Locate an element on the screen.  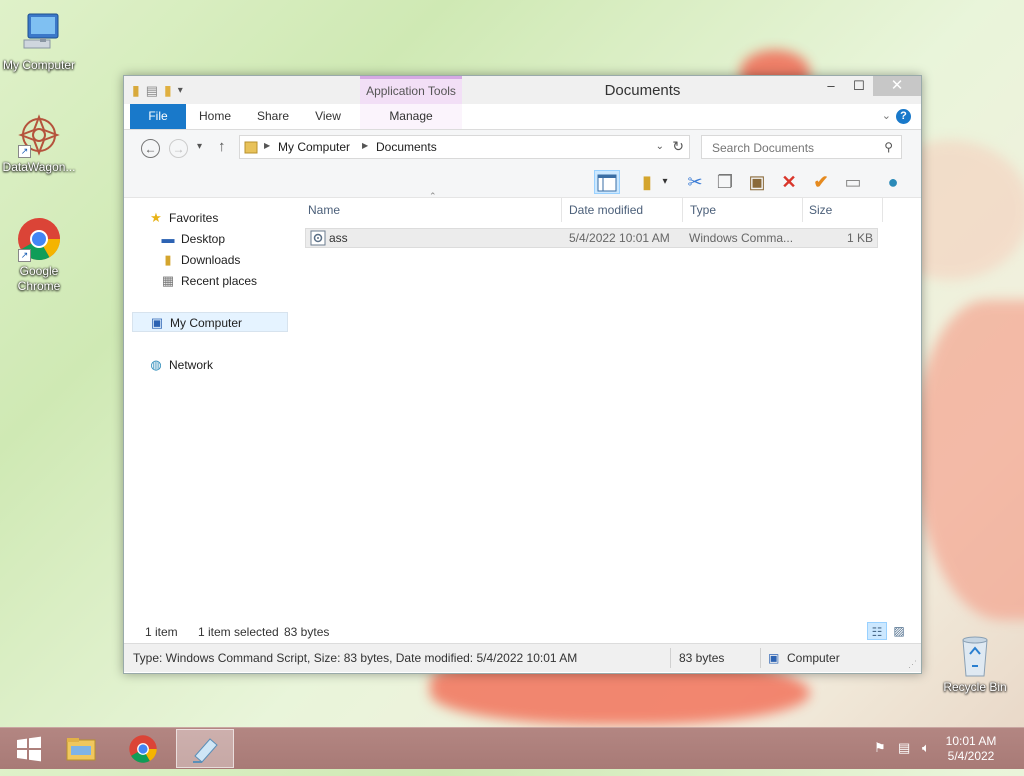
search-input is located at coordinates (797, 148).